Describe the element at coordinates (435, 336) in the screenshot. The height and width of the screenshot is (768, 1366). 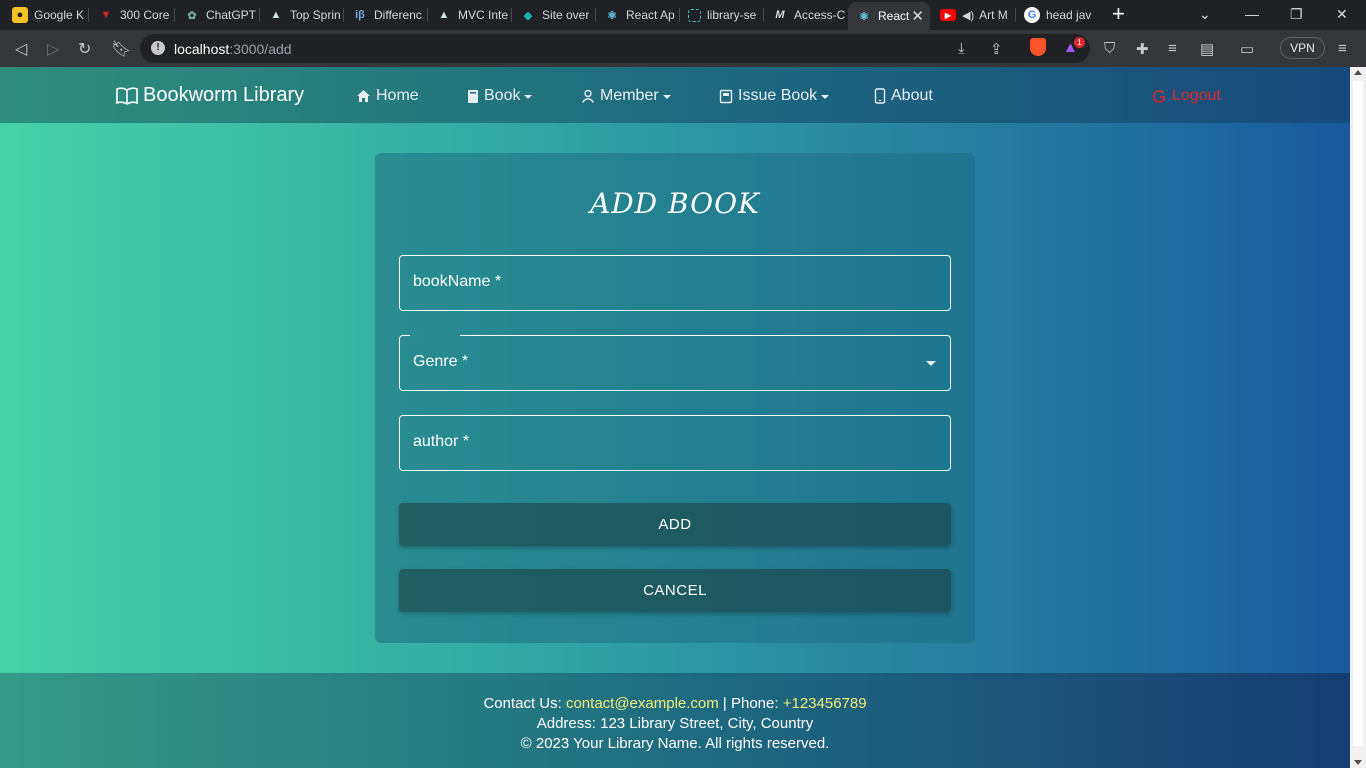
I see `label-notch` at that location.